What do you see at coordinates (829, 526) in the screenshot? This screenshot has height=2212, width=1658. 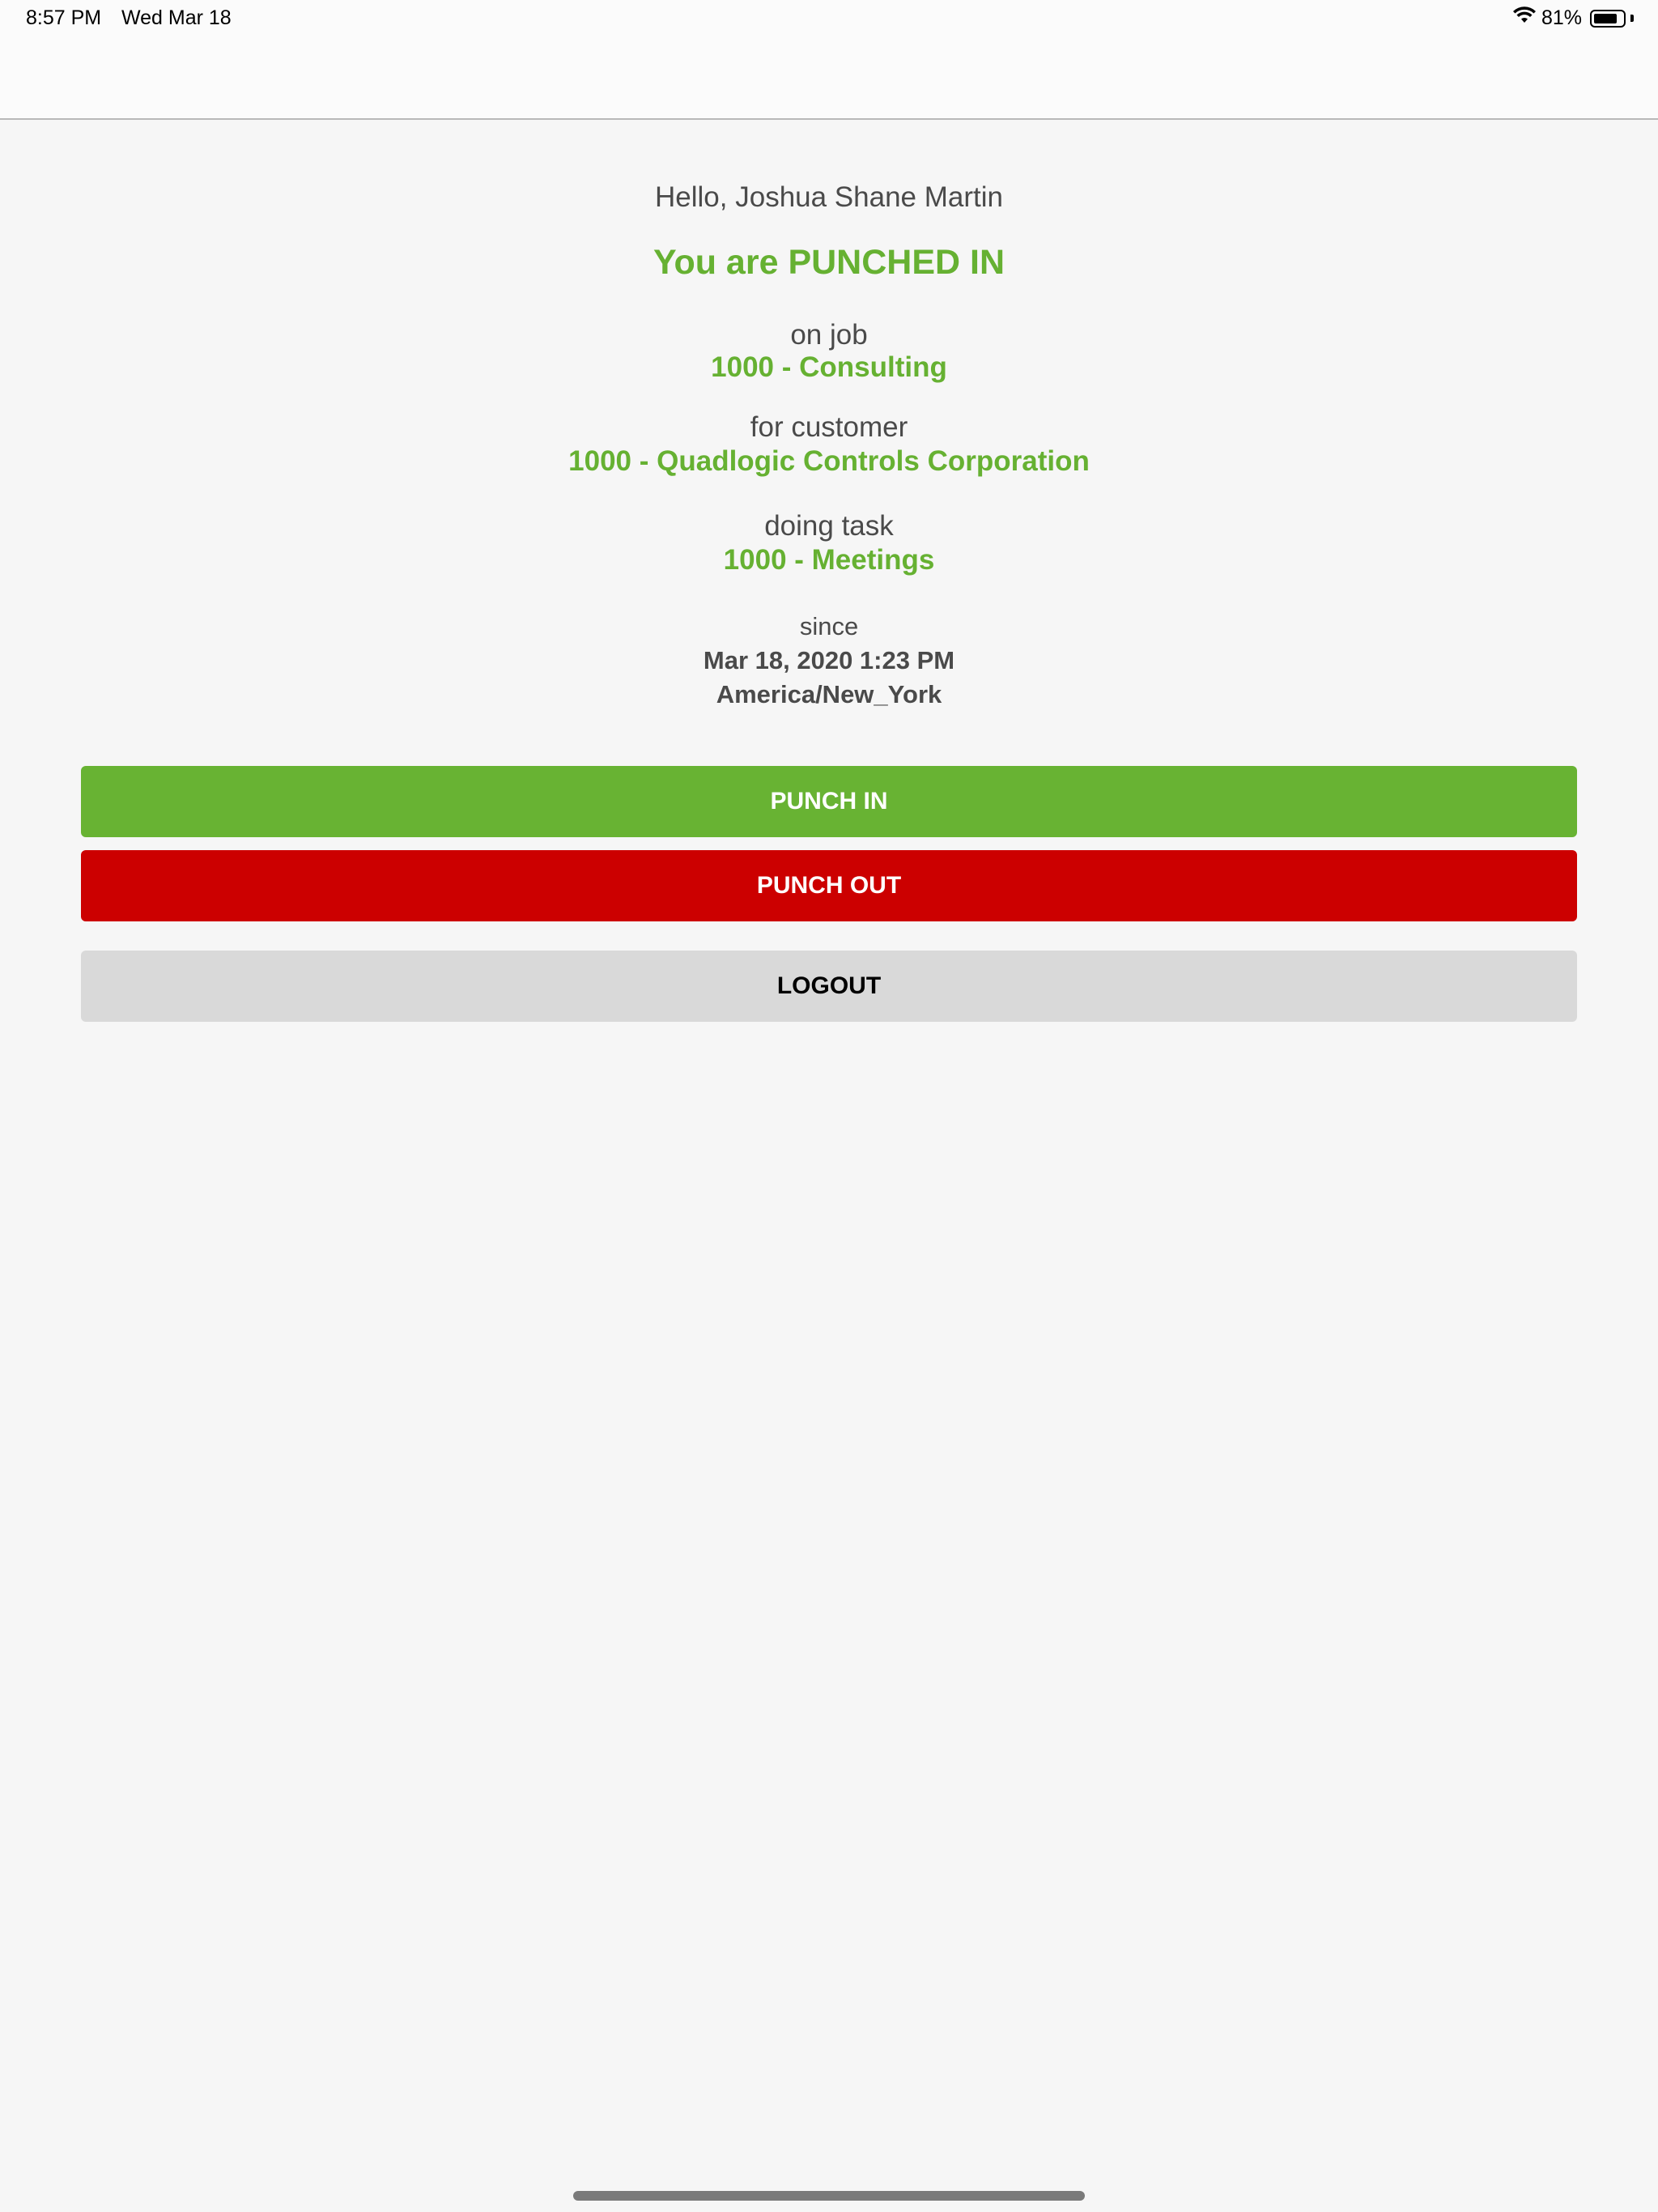 I see `task-label: doing task` at bounding box center [829, 526].